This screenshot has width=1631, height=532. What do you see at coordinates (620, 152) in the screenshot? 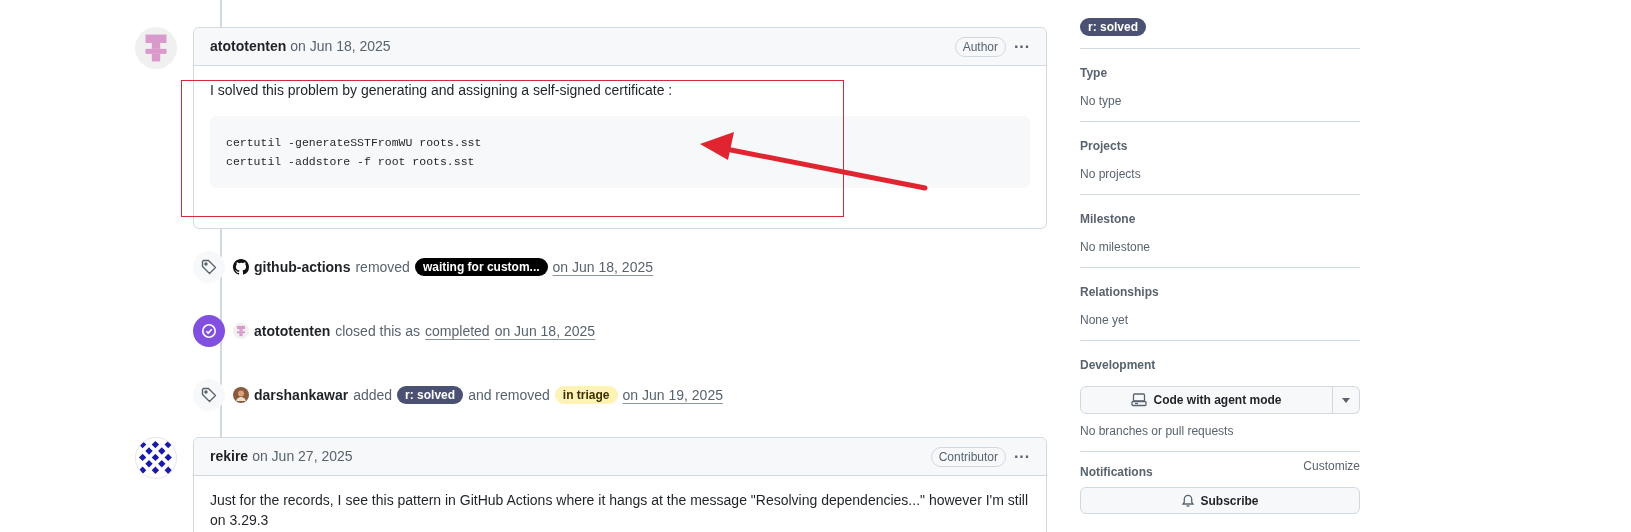
I see `code-block: certutil -generateSSTFromWU roots.sst certutil -addstore -f root roots.sst` at bounding box center [620, 152].